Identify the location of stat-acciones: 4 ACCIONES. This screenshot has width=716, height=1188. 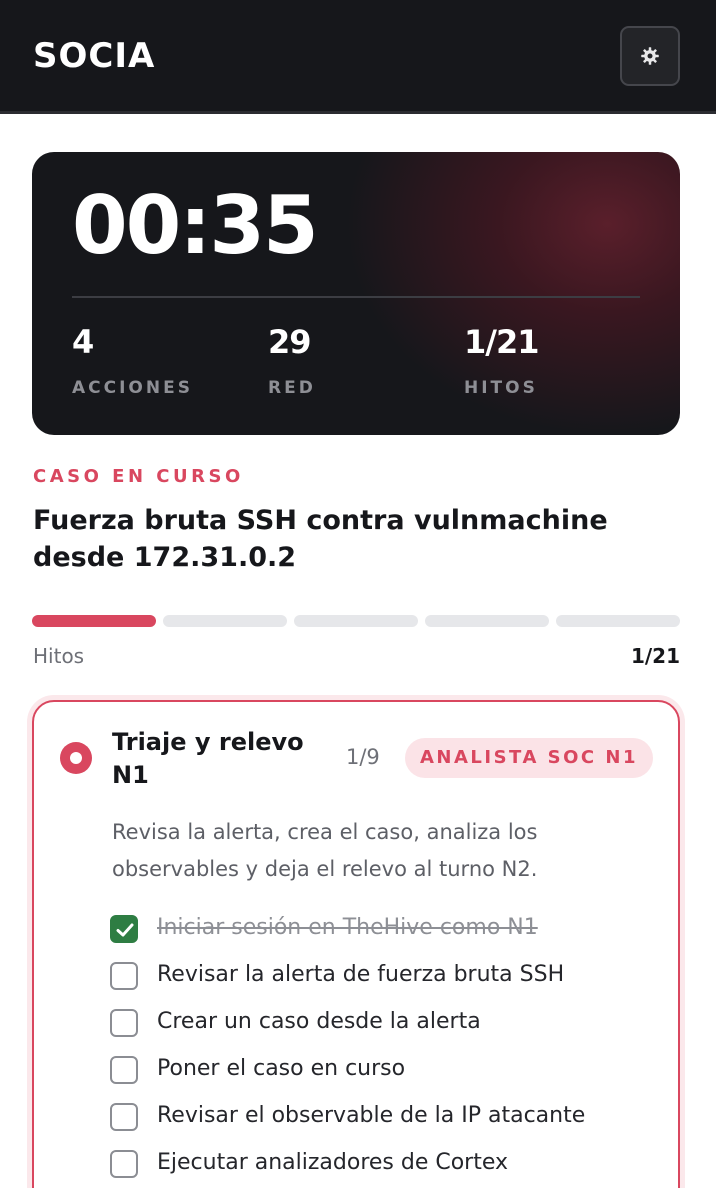
(132, 362).